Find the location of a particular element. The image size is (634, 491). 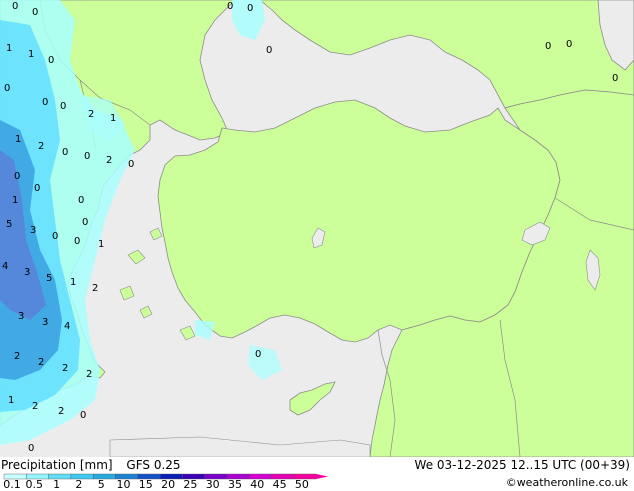

credit-link: ©weatheronline.co.uk is located at coordinates (567, 482).